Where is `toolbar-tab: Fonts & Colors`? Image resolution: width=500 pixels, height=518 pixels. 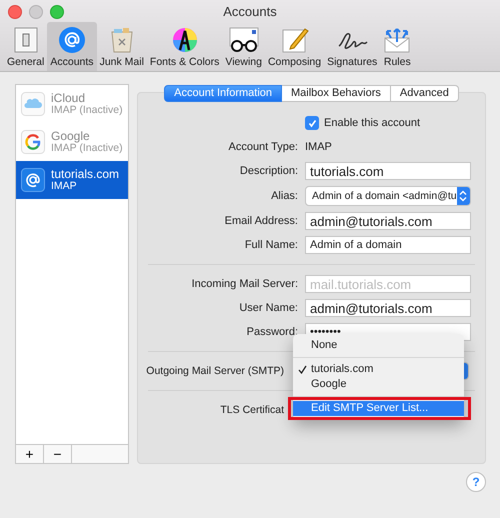
toolbar-tab: Fonts & Colors is located at coordinates (184, 46).